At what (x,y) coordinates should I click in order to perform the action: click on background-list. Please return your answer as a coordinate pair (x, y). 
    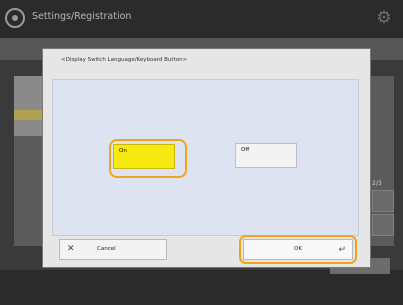
    Looking at the image, I should click on (29, 106).